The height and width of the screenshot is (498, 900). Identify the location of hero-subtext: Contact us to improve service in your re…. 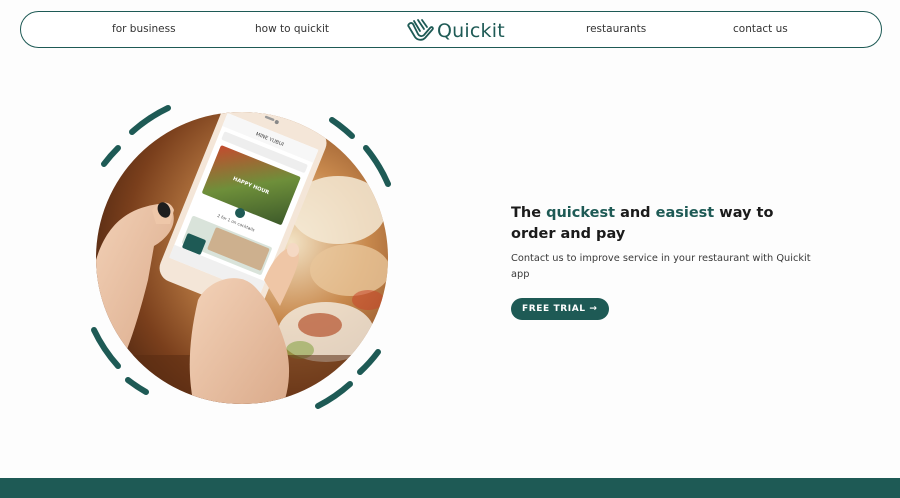
(661, 266).